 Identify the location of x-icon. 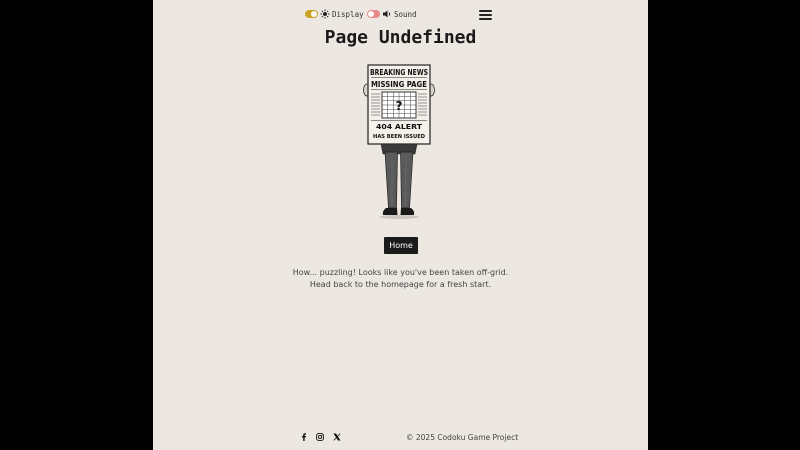
(337, 437).